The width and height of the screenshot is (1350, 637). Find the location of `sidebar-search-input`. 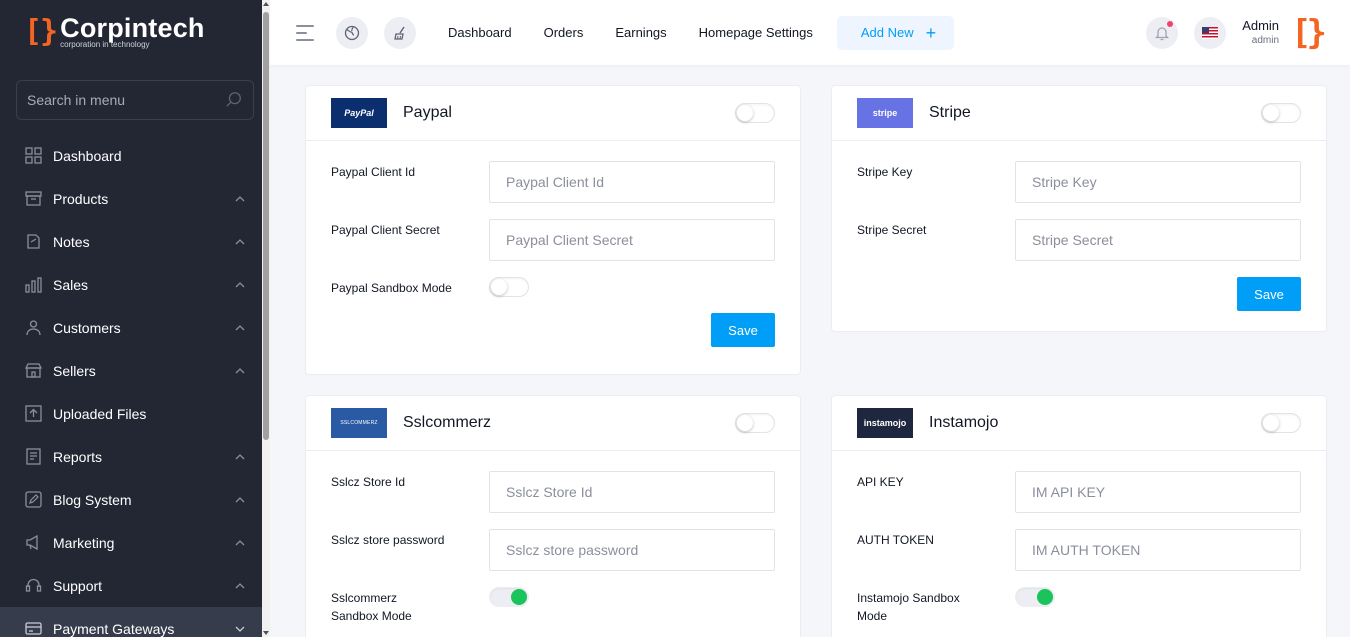

sidebar-search-input is located at coordinates (126, 100).